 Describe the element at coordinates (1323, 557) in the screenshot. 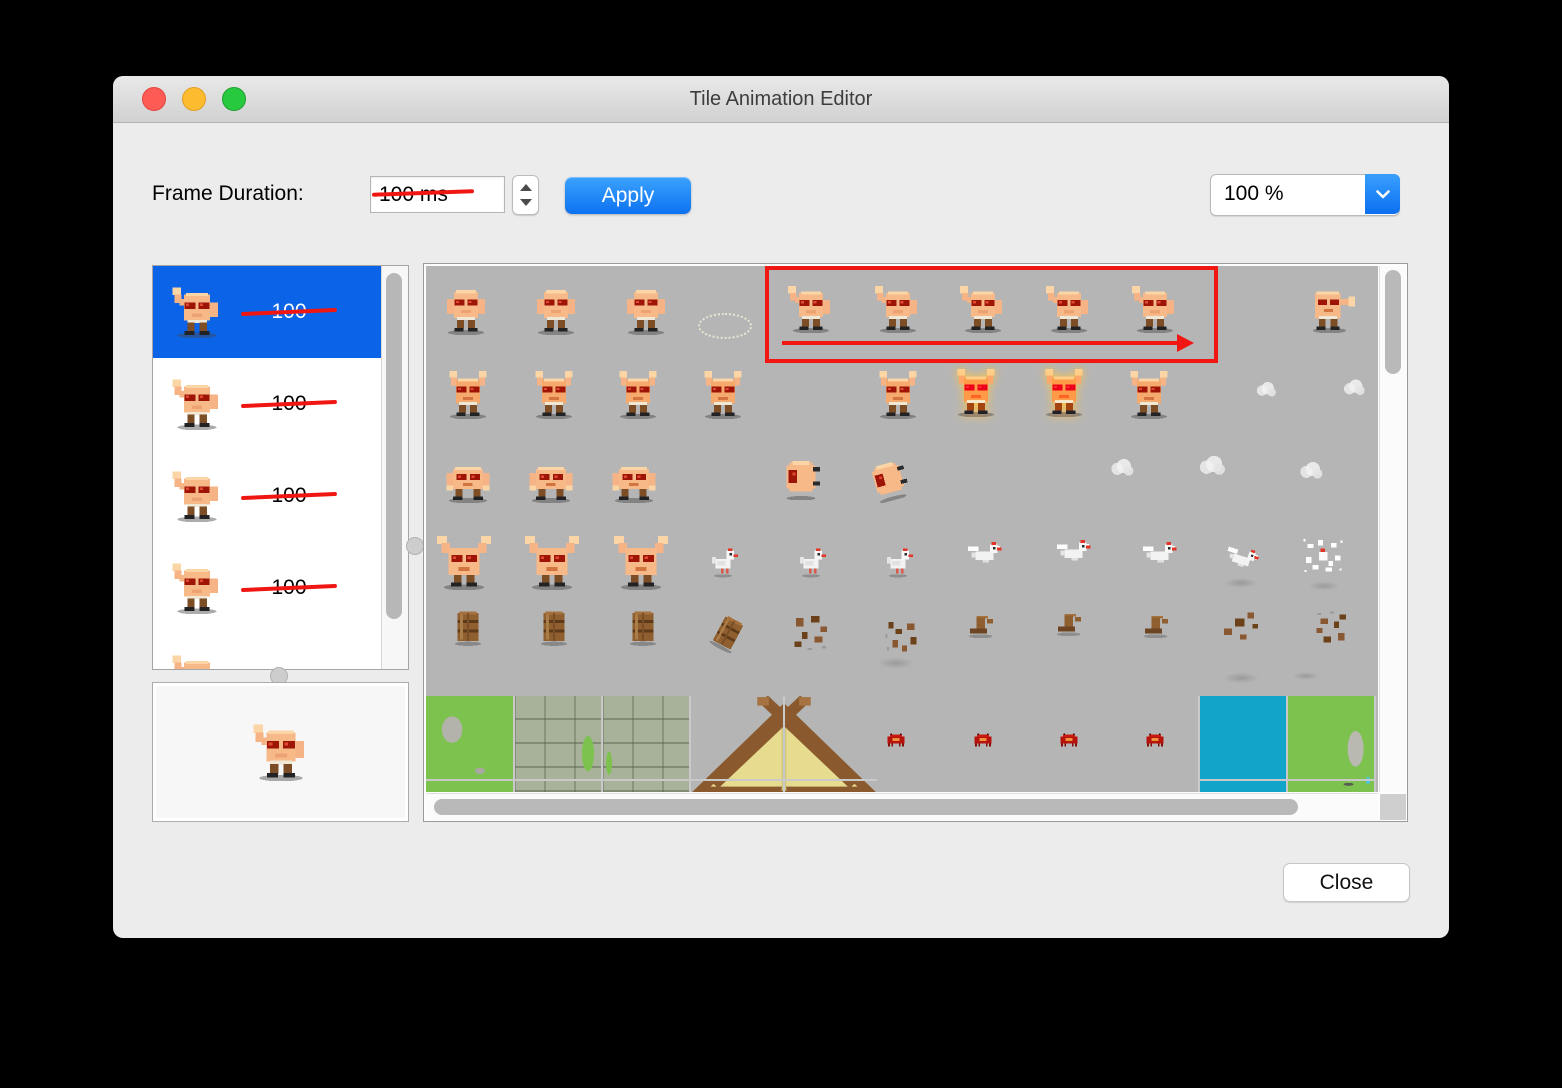

I see `tile-sprite-chicken-burst` at that location.